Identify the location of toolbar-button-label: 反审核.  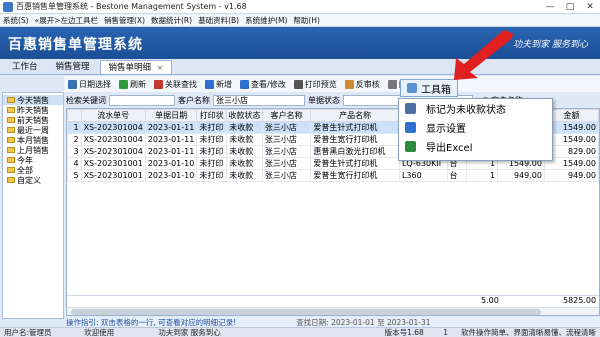
(367, 84).